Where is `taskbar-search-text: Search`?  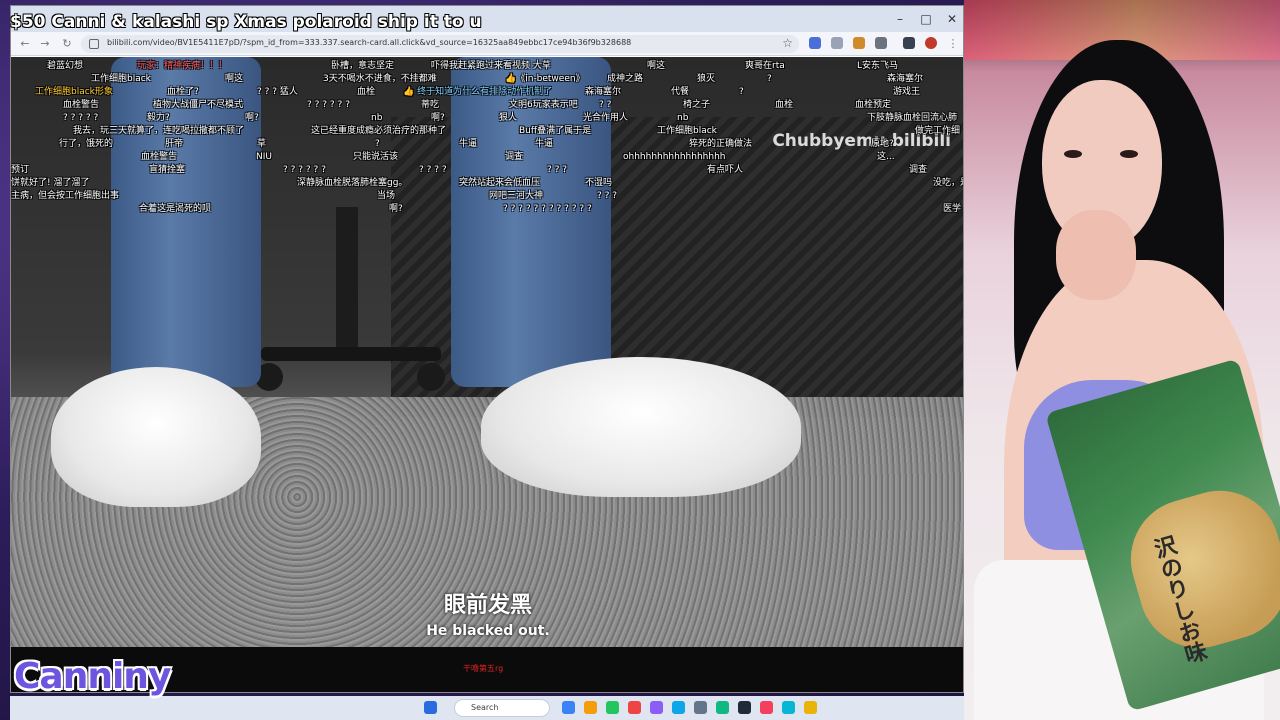
taskbar-search-text: Search is located at coordinates (484, 707).